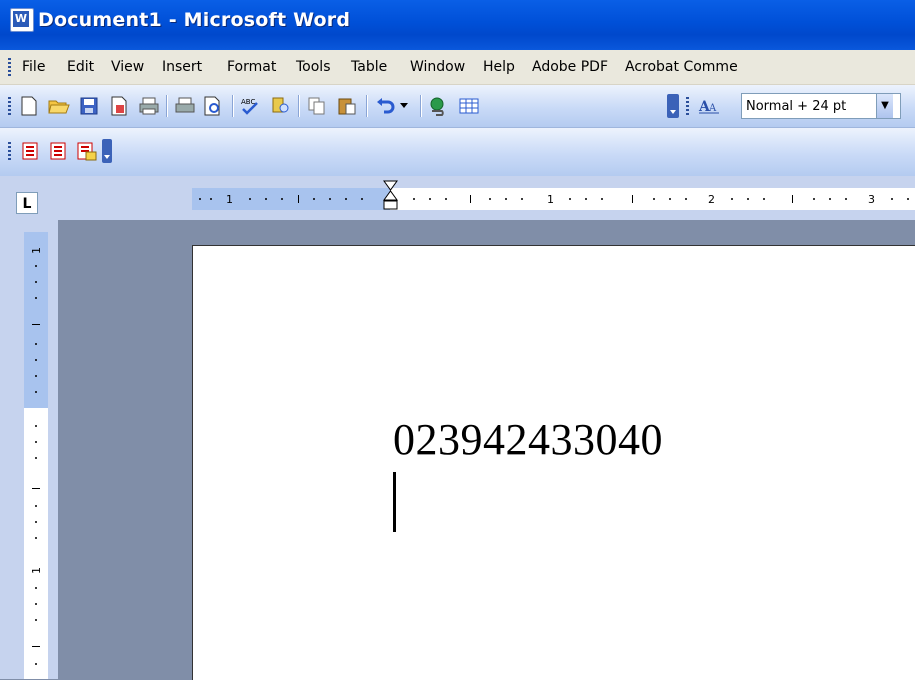 Image resolution: width=915 pixels, height=680 pixels. Describe the element at coordinates (712, 108) in the screenshot. I see `svg-text: A` at that location.